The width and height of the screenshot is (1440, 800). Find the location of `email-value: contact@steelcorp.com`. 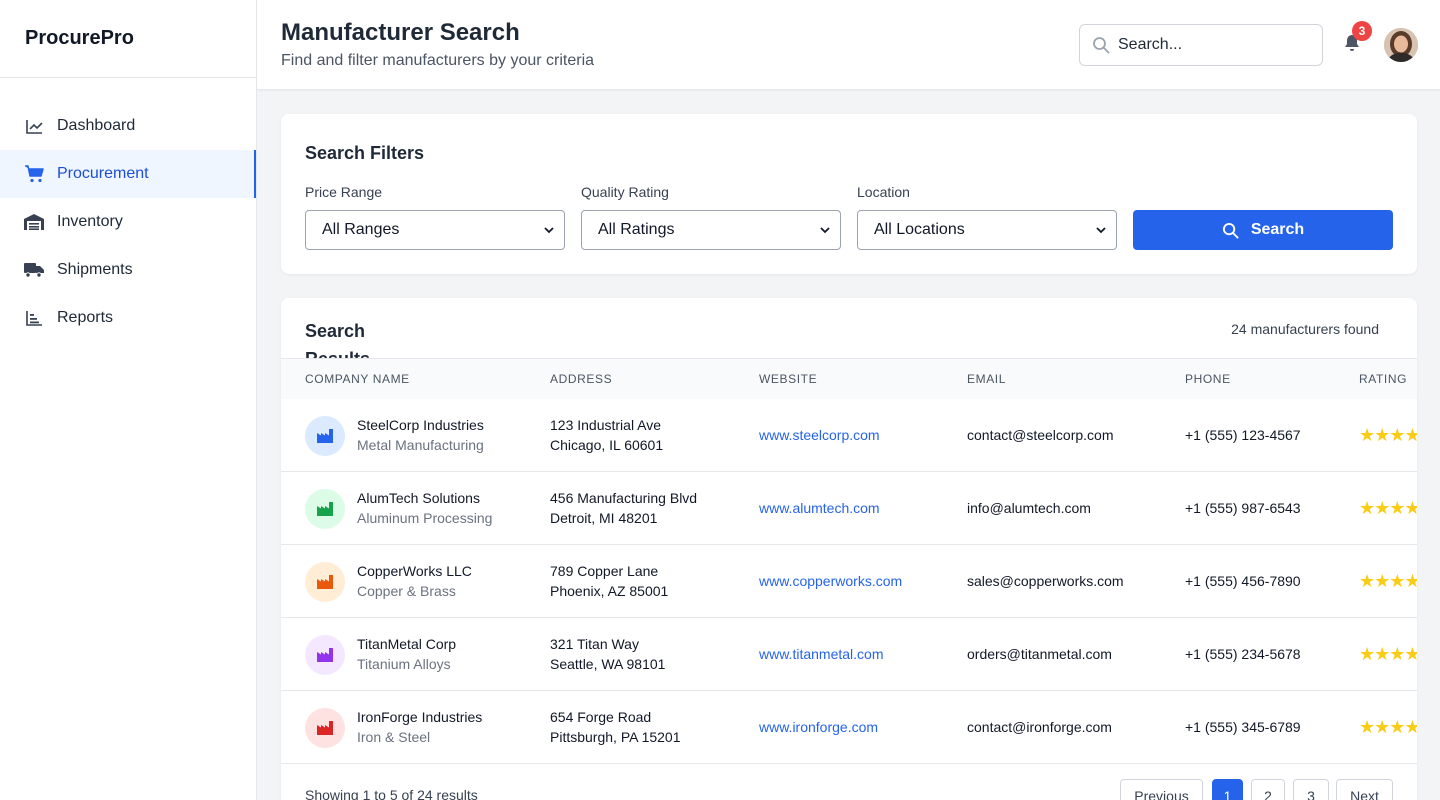

email-value: contact@steelcorp.com is located at coordinates (1040, 435).